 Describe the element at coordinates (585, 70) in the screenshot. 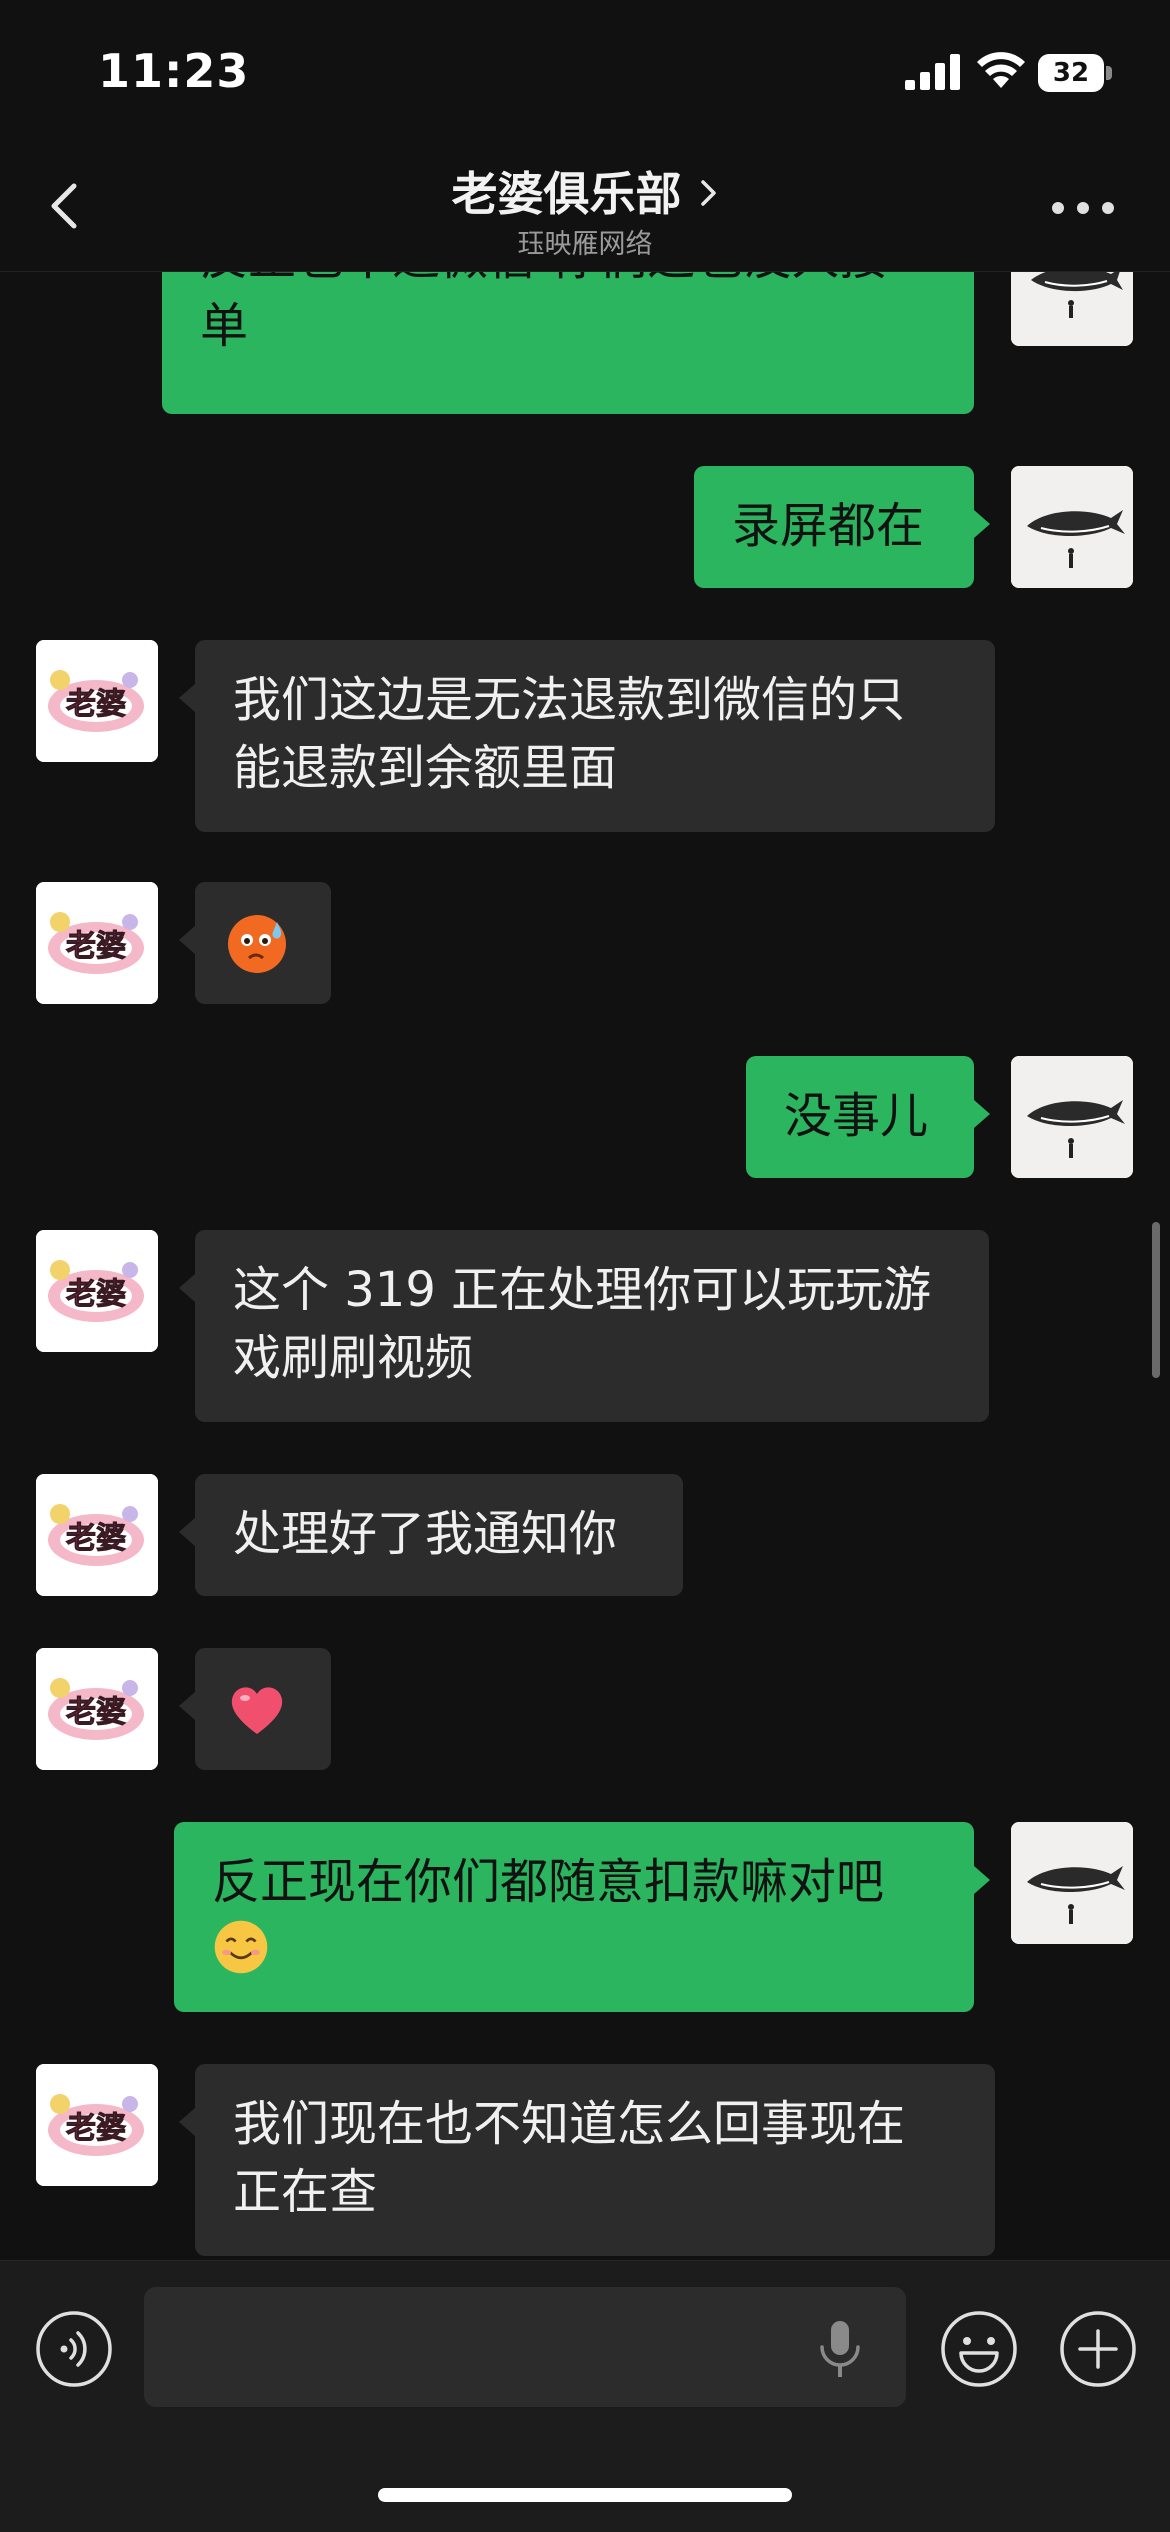

I see `status-bar: 11:23 32` at that location.